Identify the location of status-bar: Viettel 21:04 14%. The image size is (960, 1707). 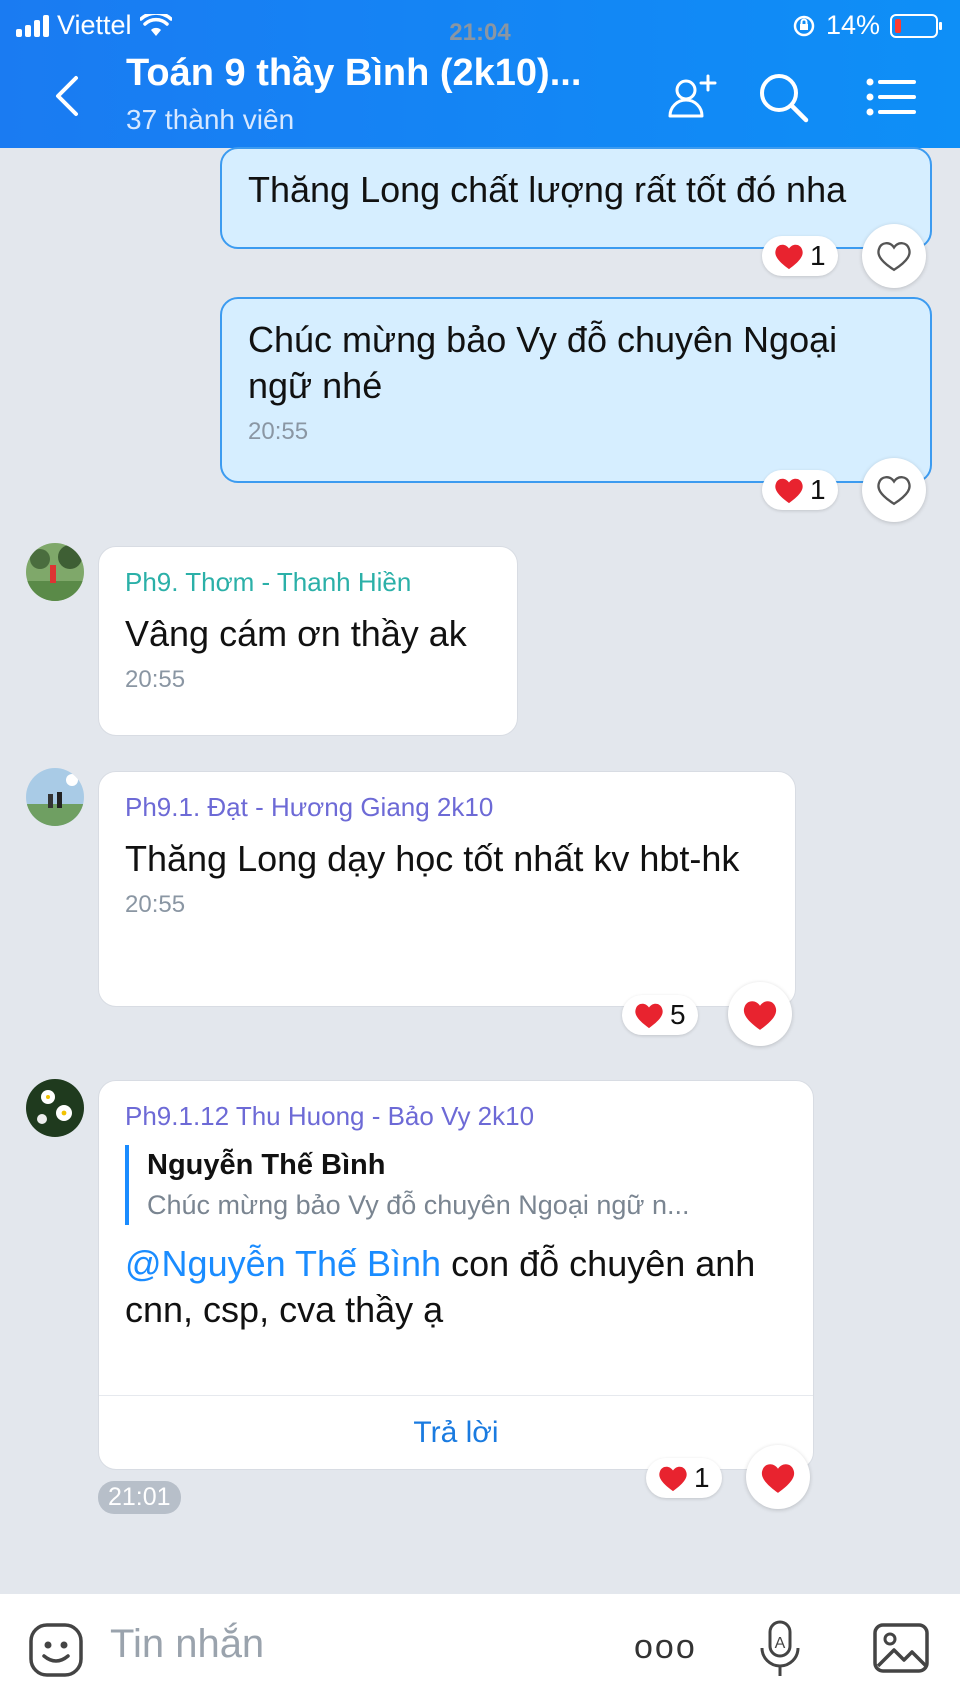
(480, 26).